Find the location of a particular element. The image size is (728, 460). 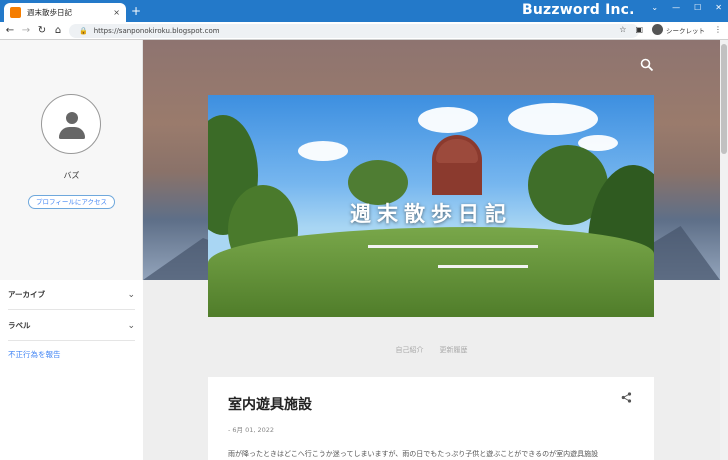

back-arrow-icon: ← is located at coordinates (10, 31).